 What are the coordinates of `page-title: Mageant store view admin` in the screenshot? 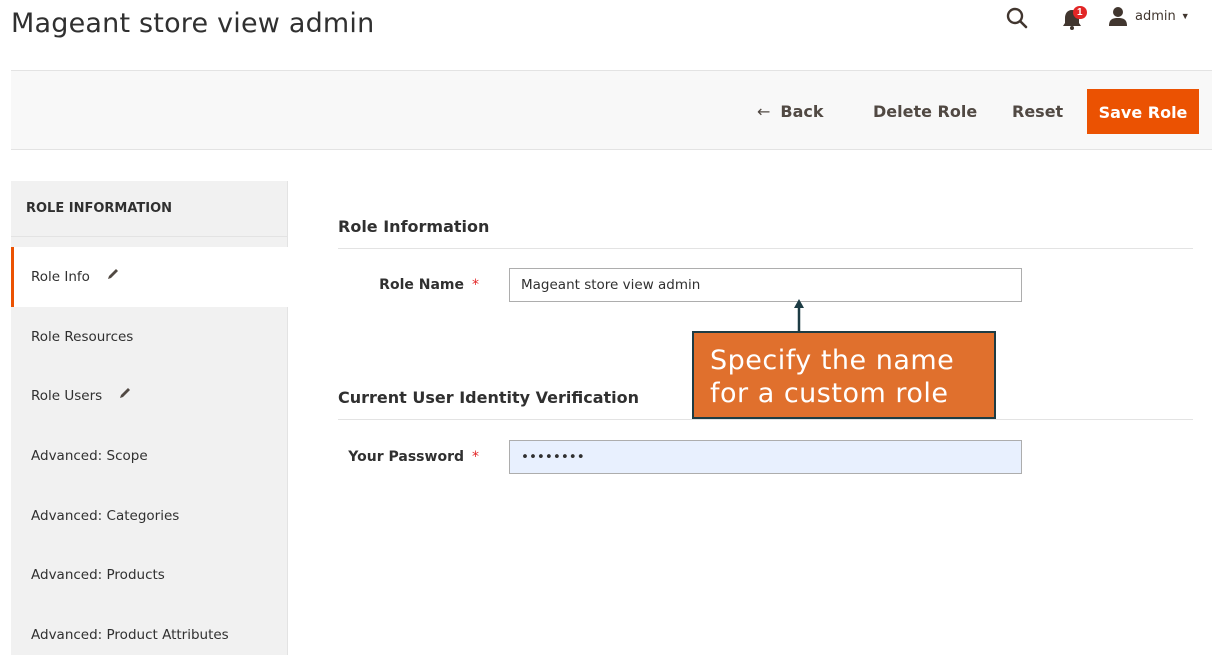 It's located at (193, 23).